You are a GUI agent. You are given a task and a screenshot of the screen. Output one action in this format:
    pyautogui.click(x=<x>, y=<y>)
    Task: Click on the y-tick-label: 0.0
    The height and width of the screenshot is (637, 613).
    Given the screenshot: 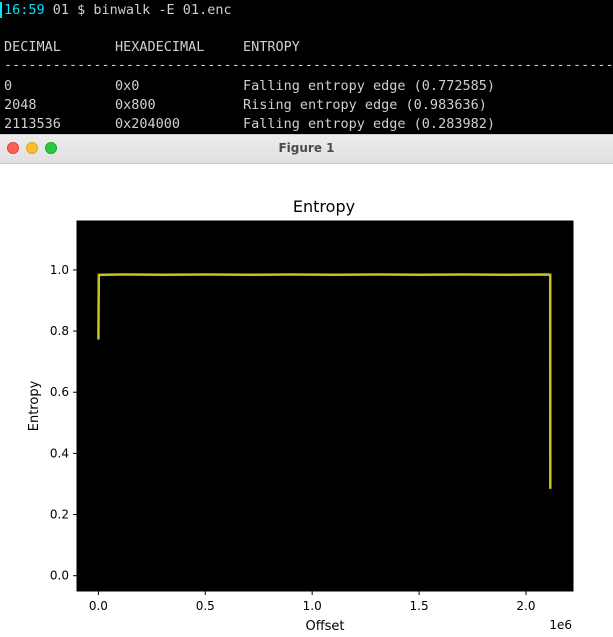 What is the action you would take?
    pyautogui.click(x=59, y=576)
    